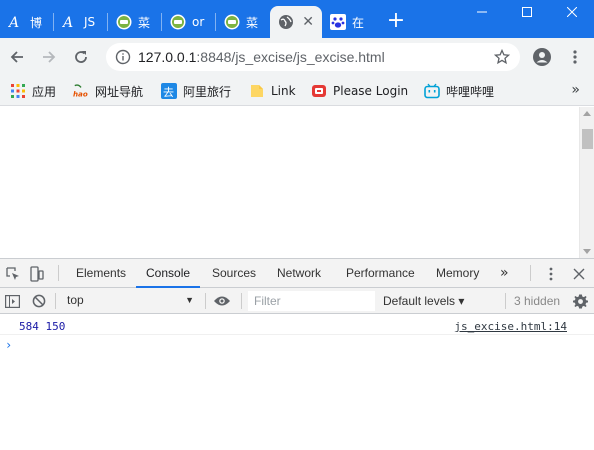 This screenshot has height=450, width=594. What do you see at coordinates (290, 57) in the screenshot?
I see `url-path: :8848/js_excise/js_excise.html` at bounding box center [290, 57].